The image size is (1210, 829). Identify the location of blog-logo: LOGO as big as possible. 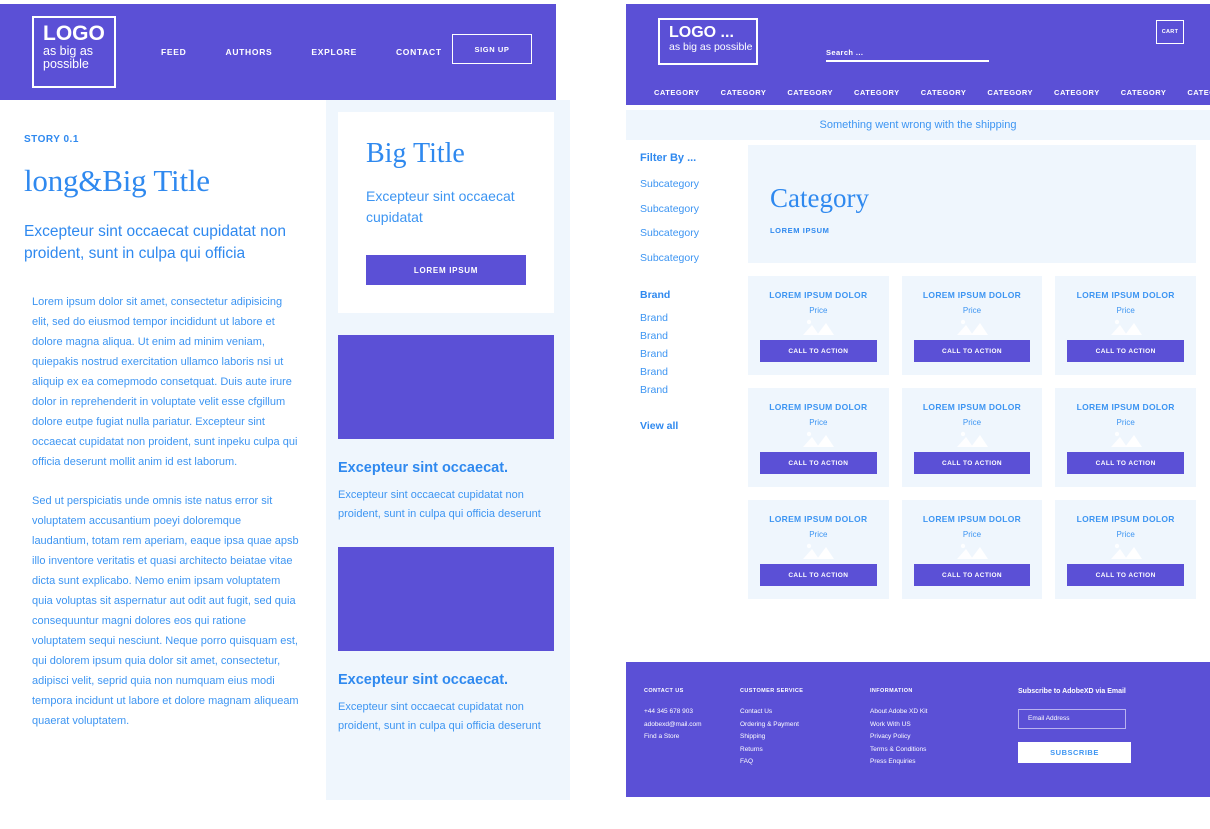
(74, 52).